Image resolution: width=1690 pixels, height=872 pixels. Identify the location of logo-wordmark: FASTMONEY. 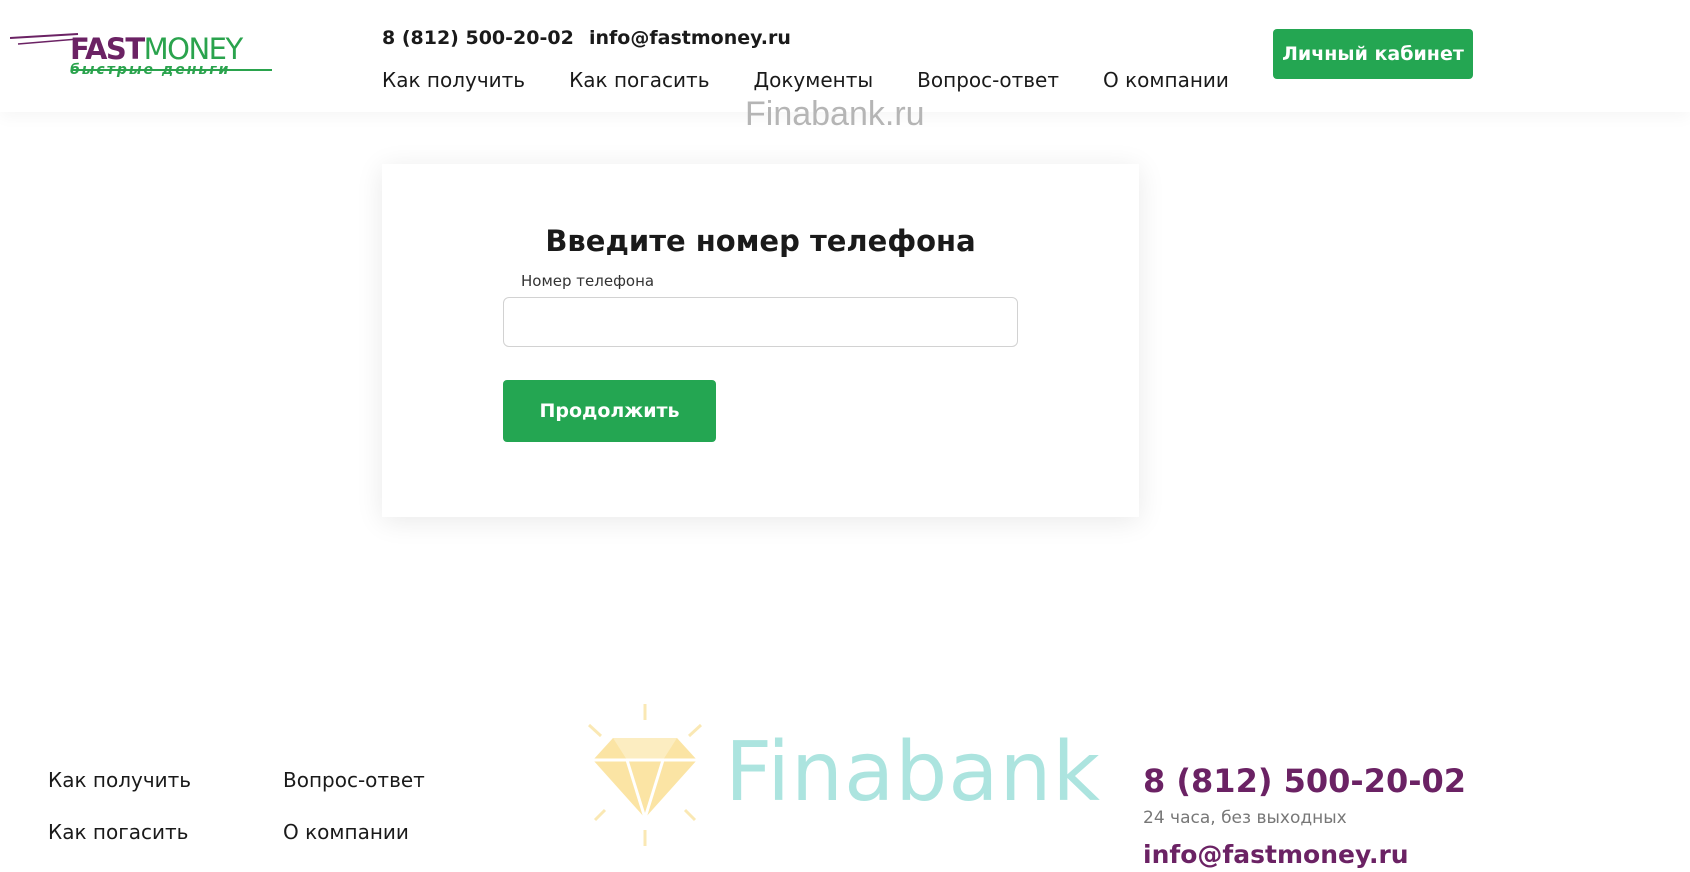
(156, 49).